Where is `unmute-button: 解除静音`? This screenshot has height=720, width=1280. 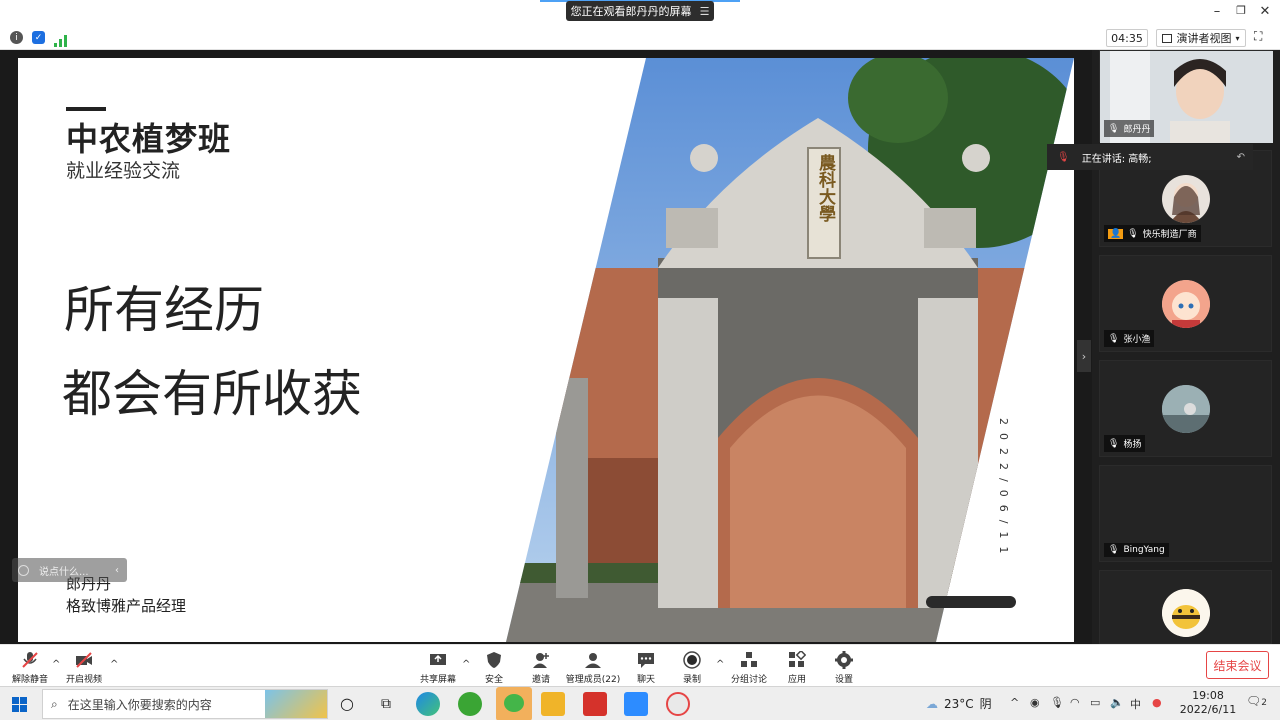 unmute-button: 解除静音 is located at coordinates (30, 668).